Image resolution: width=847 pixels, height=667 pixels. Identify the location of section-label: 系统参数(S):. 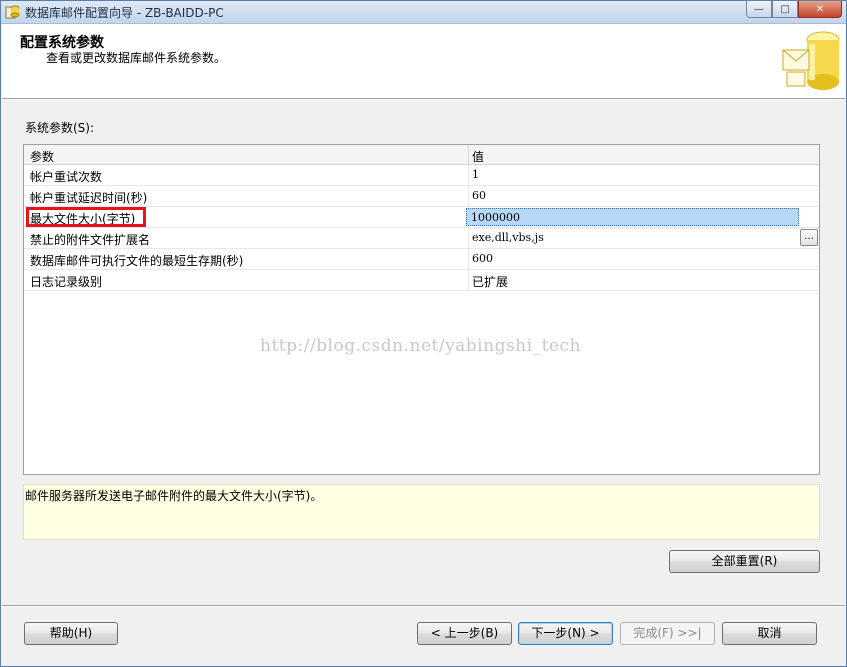
(60, 128).